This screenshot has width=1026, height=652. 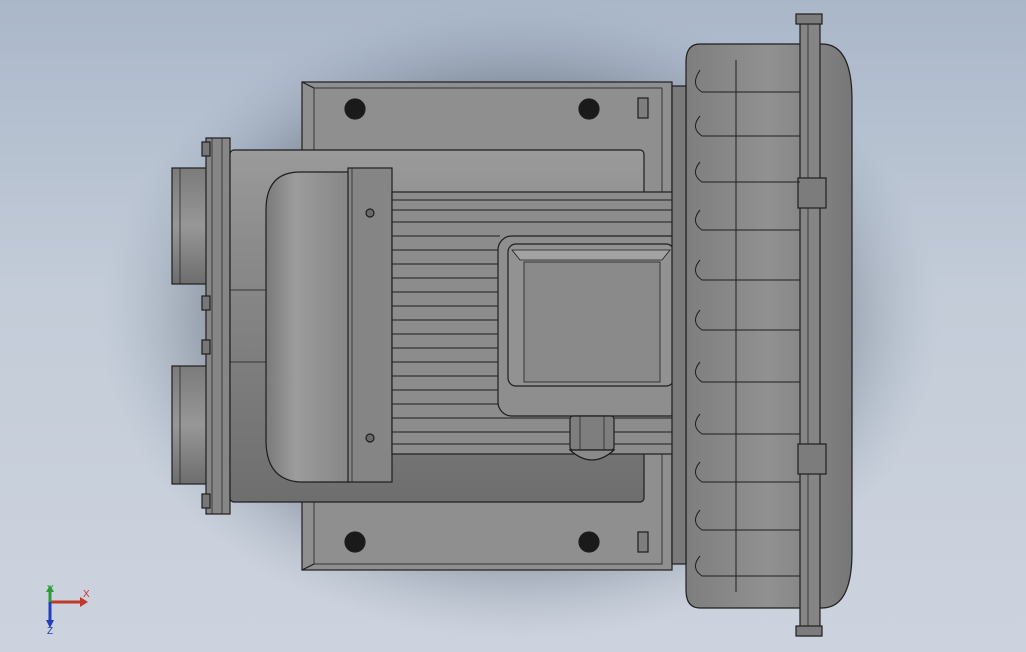 What do you see at coordinates (50, 589) in the screenshot?
I see `y-axis-label: Y` at bounding box center [50, 589].